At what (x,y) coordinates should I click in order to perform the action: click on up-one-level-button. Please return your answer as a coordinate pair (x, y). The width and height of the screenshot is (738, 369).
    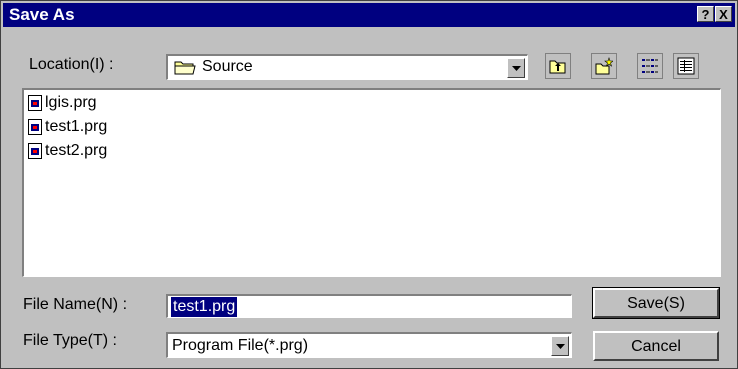
    Looking at the image, I should click on (558, 66).